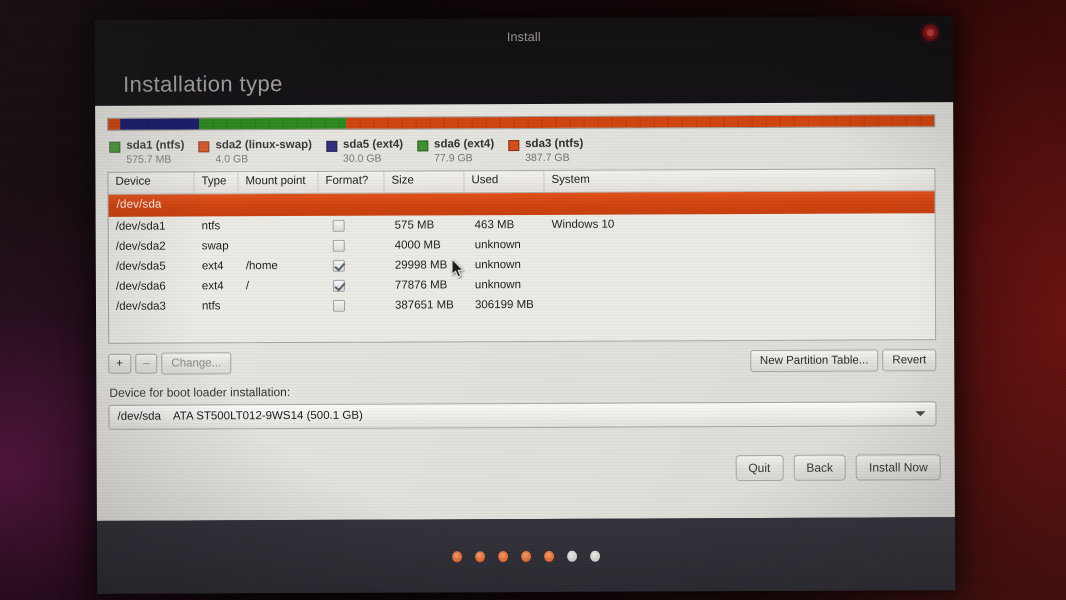 The image size is (1066, 600). What do you see at coordinates (464, 144) in the screenshot?
I see `legend-partition-name: sda6 (ext4)` at bounding box center [464, 144].